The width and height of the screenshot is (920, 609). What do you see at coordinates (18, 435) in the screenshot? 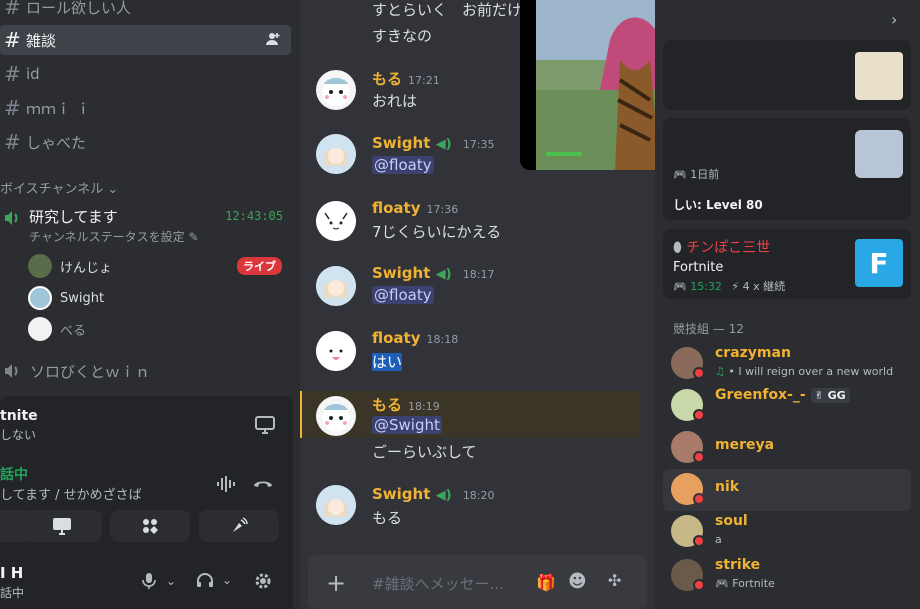
I see `activity-game-sub: しない` at bounding box center [18, 435].